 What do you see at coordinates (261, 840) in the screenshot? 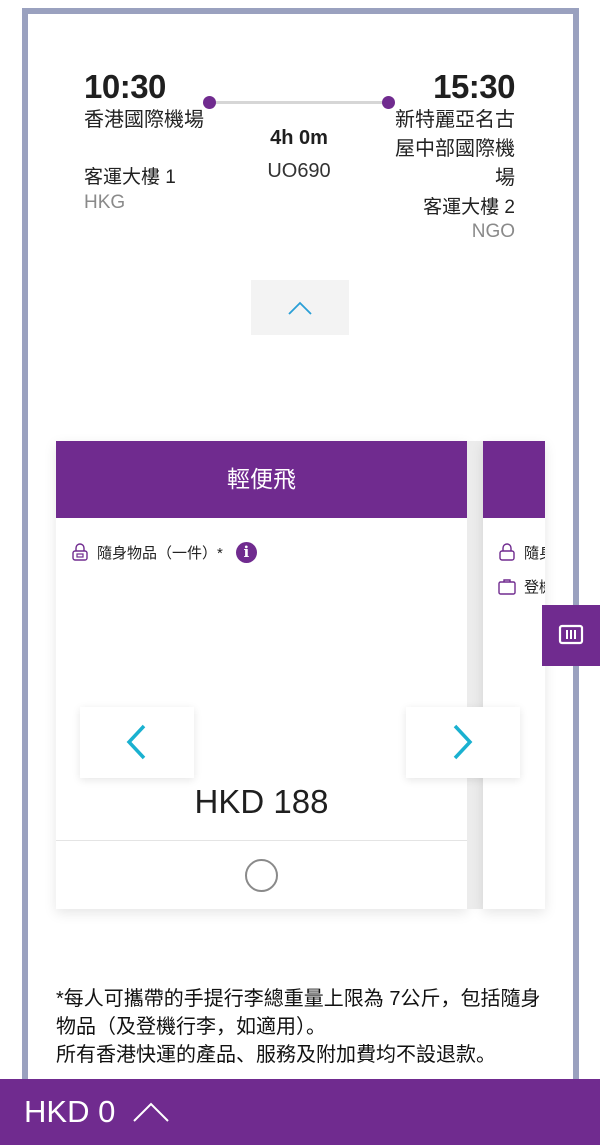
I see `card-divider` at bounding box center [261, 840].